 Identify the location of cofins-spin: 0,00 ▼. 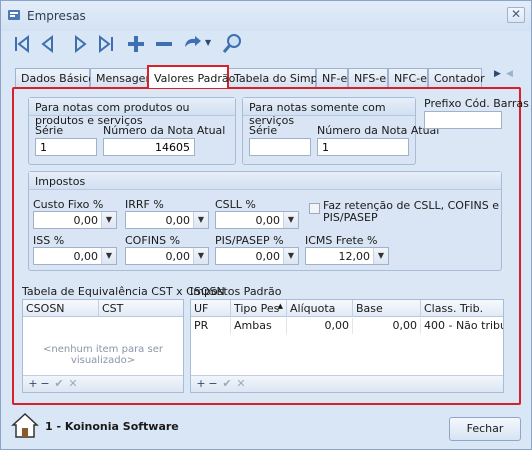
(167, 256).